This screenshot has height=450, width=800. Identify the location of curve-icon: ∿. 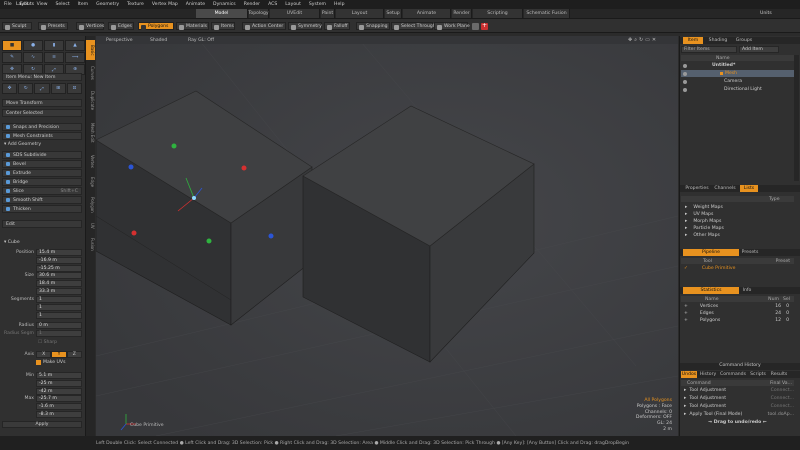
(33, 57).